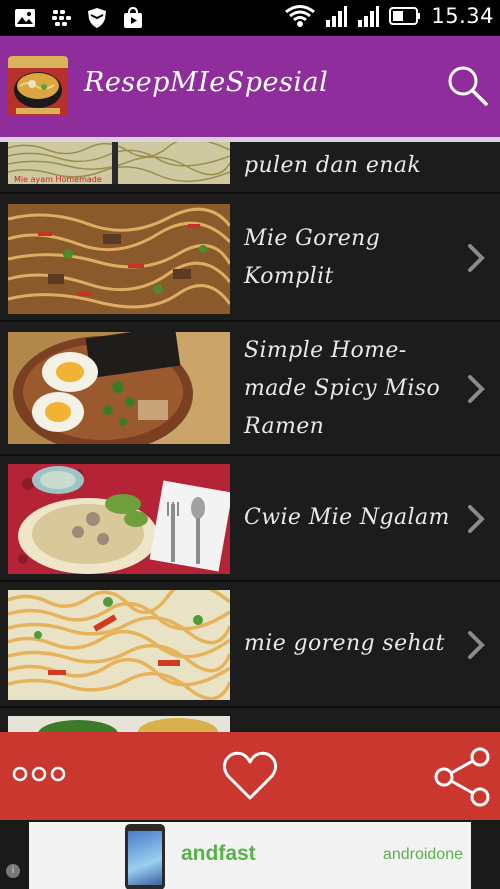 The image size is (500, 889). I want to click on list-item: Mie ayam Homemade pulen dan enak, so click(250, 168).